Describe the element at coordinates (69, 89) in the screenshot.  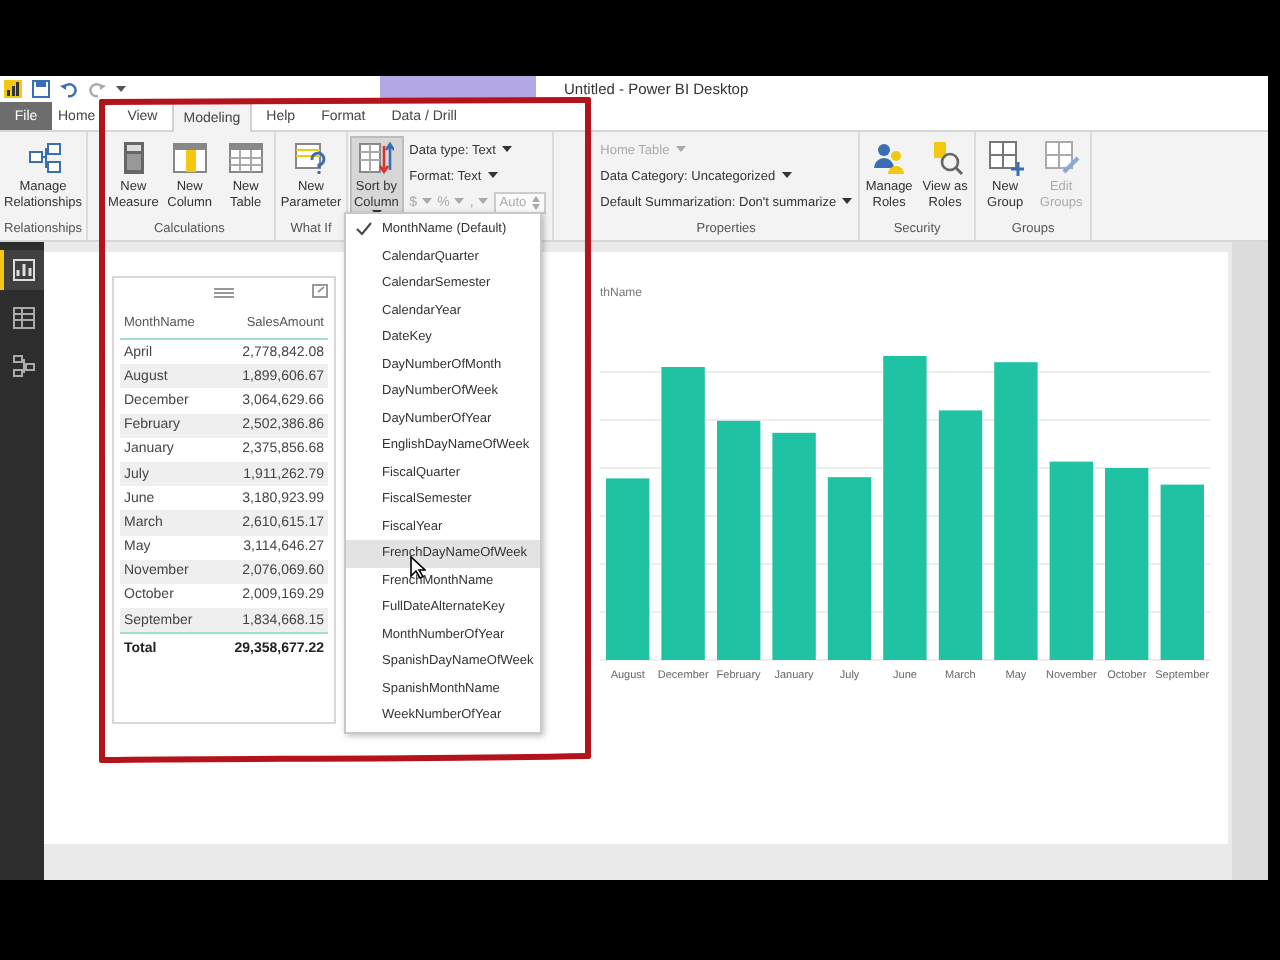
I see `undo-icon` at that location.